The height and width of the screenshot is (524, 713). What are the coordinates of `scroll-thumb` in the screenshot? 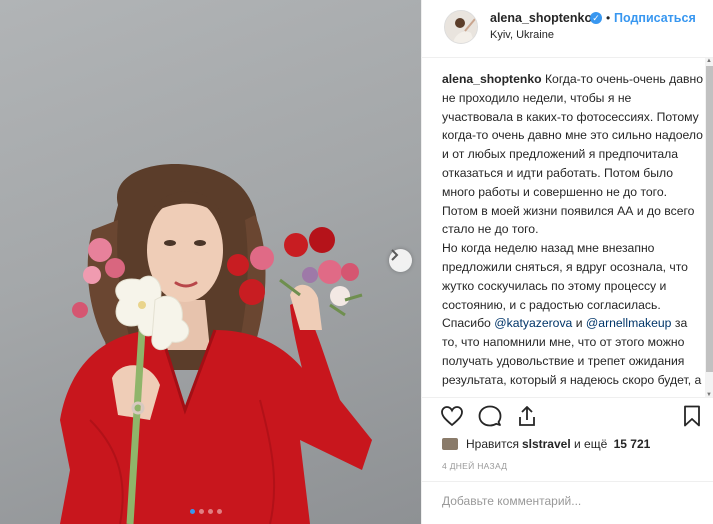 It's located at (709, 219).